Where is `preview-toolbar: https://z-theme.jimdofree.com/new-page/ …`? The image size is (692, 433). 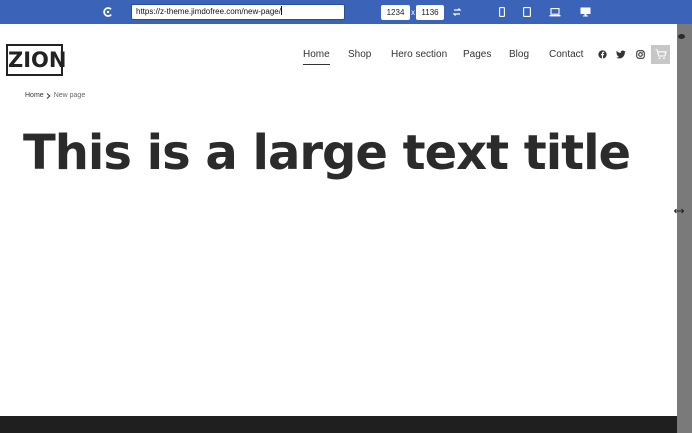 preview-toolbar: https://z-theme.jimdofree.com/new-page/ … is located at coordinates (346, 12).